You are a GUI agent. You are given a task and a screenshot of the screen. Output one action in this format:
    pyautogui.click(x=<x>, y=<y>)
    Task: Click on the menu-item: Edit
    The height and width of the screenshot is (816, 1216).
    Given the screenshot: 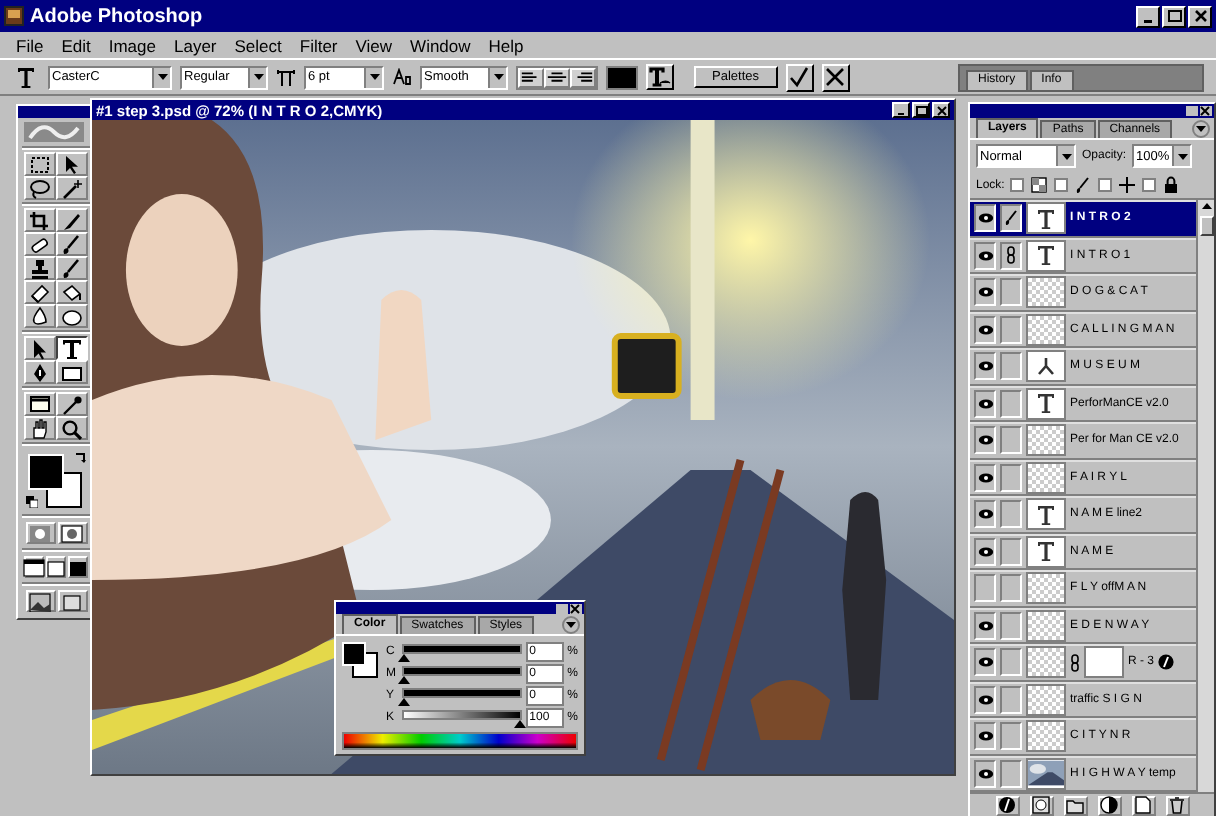 What is the action you would take?
    pyautogui.click(x=76, y=45)
    